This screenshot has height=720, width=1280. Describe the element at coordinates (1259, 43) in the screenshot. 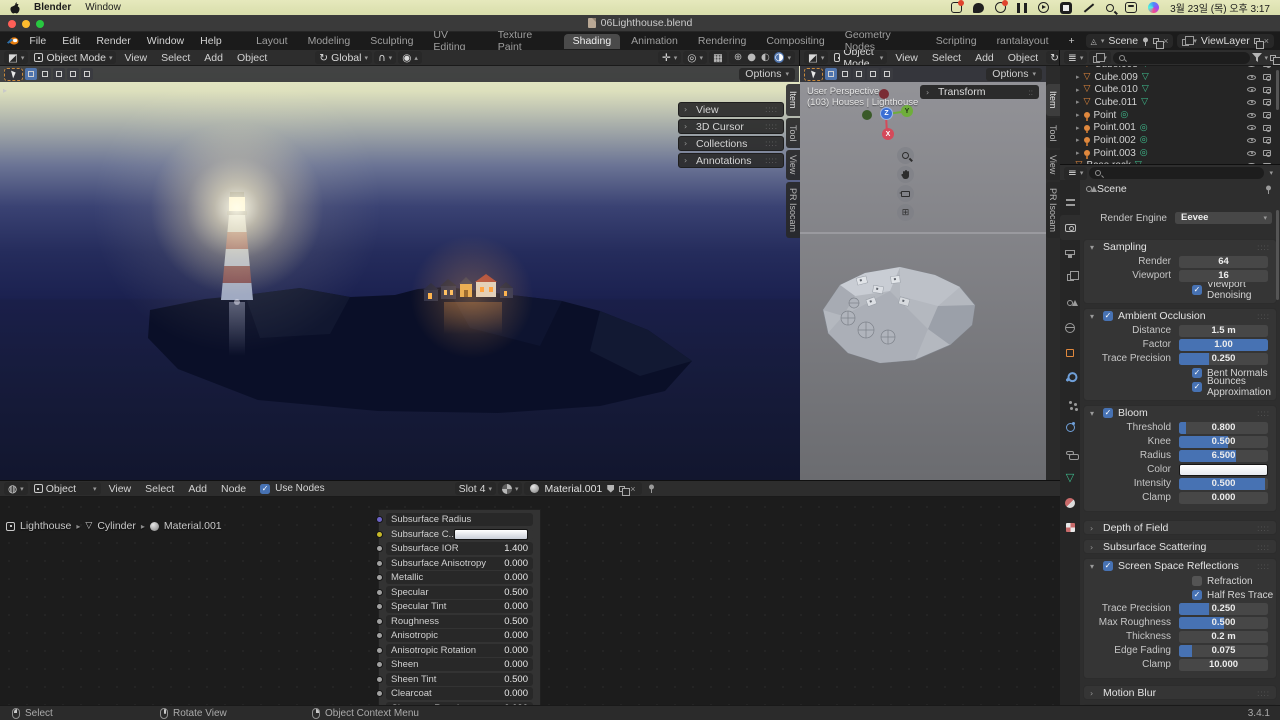

I see `new-viewlayer-icon` at that location.